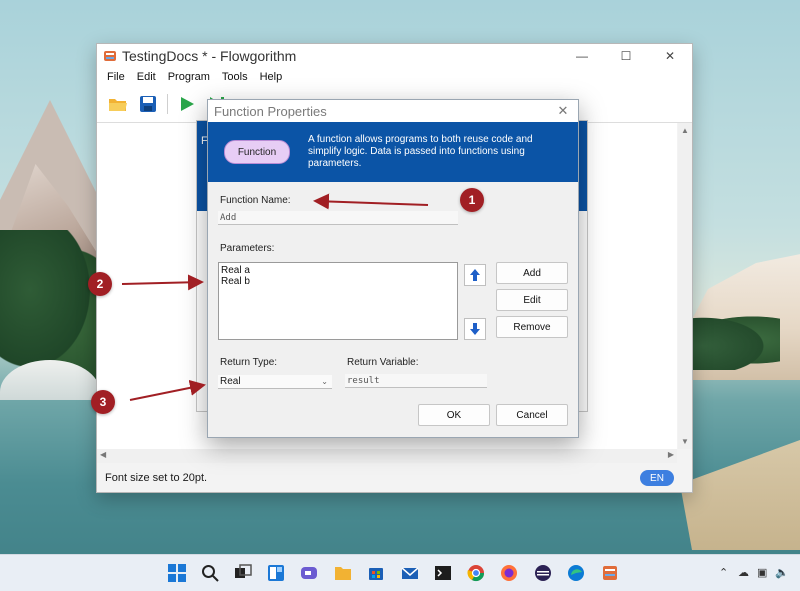 The height and width of the screenshot is (591, 800). Describe the element at coordinates (743, 572) in the screenshot. I see `cloud-icon: ☁` at that location.